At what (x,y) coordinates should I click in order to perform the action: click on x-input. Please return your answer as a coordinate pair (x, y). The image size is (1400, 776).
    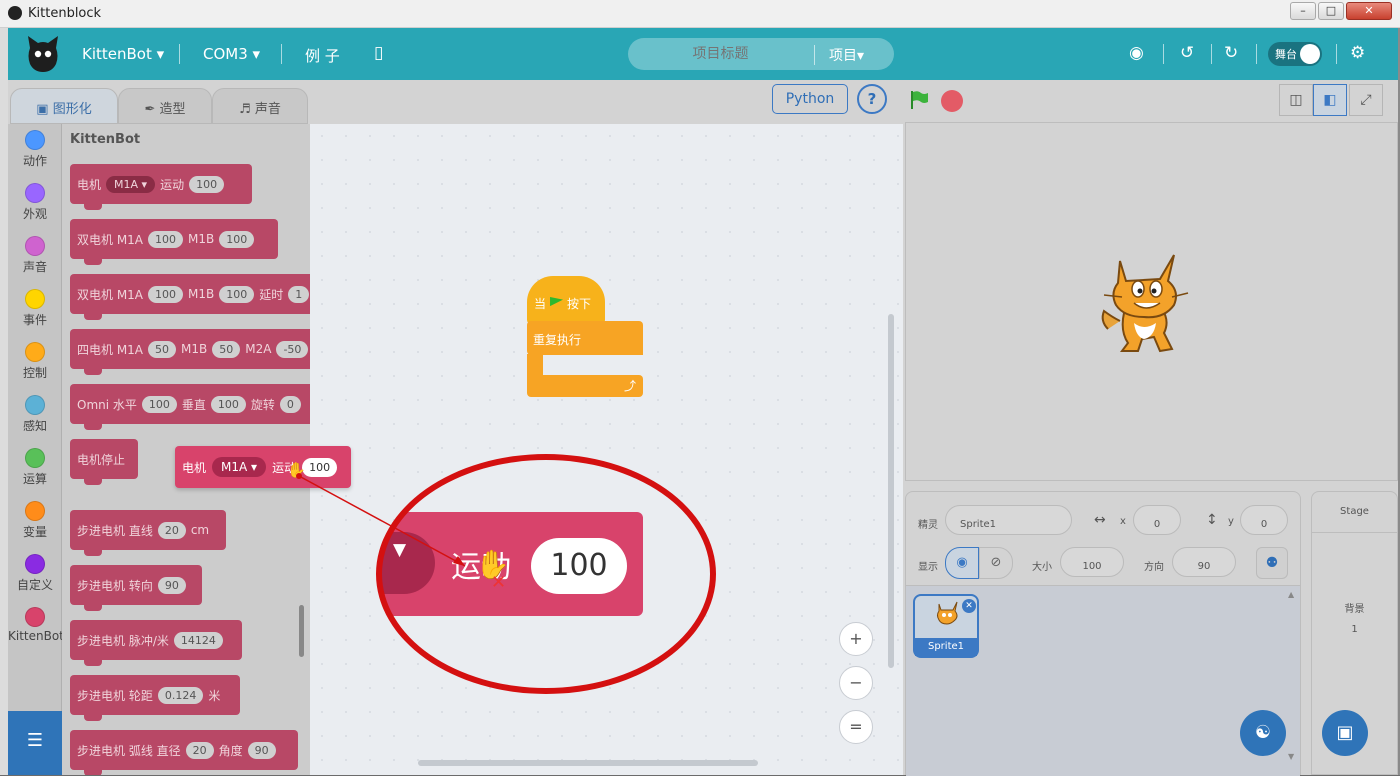
    Looking at the image, I should click on (1157, 520).